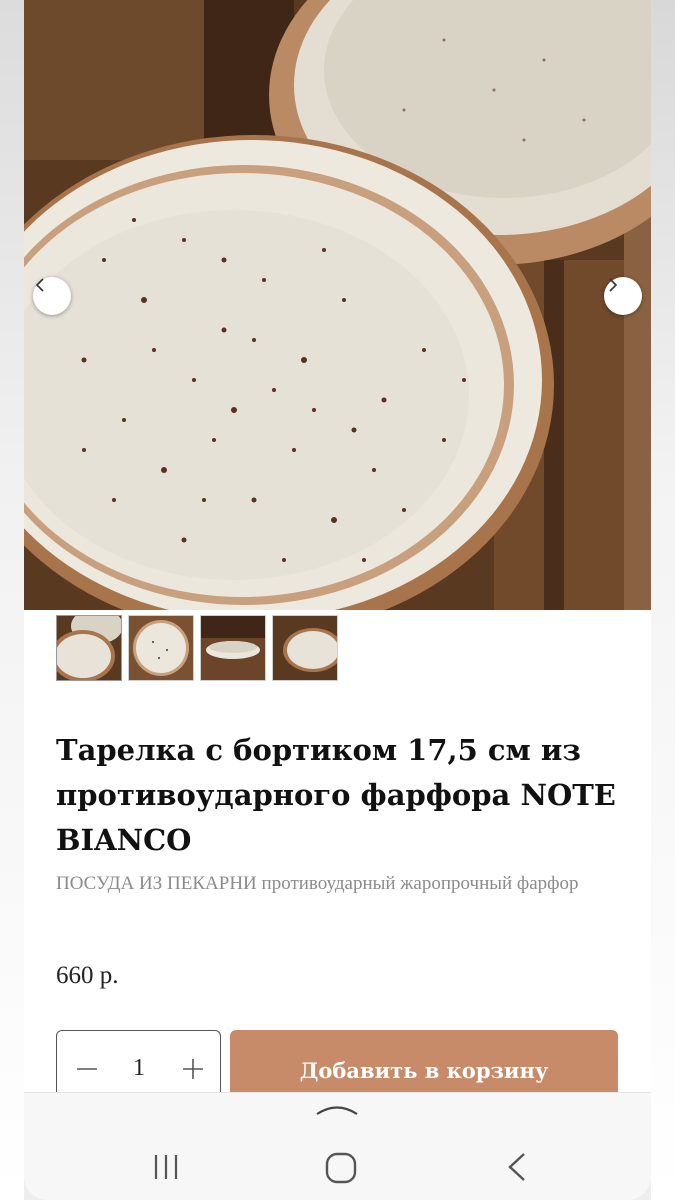 The width and height of the screenshot is (675, 1200). I want to click on back-icon, so click(517, 1167).